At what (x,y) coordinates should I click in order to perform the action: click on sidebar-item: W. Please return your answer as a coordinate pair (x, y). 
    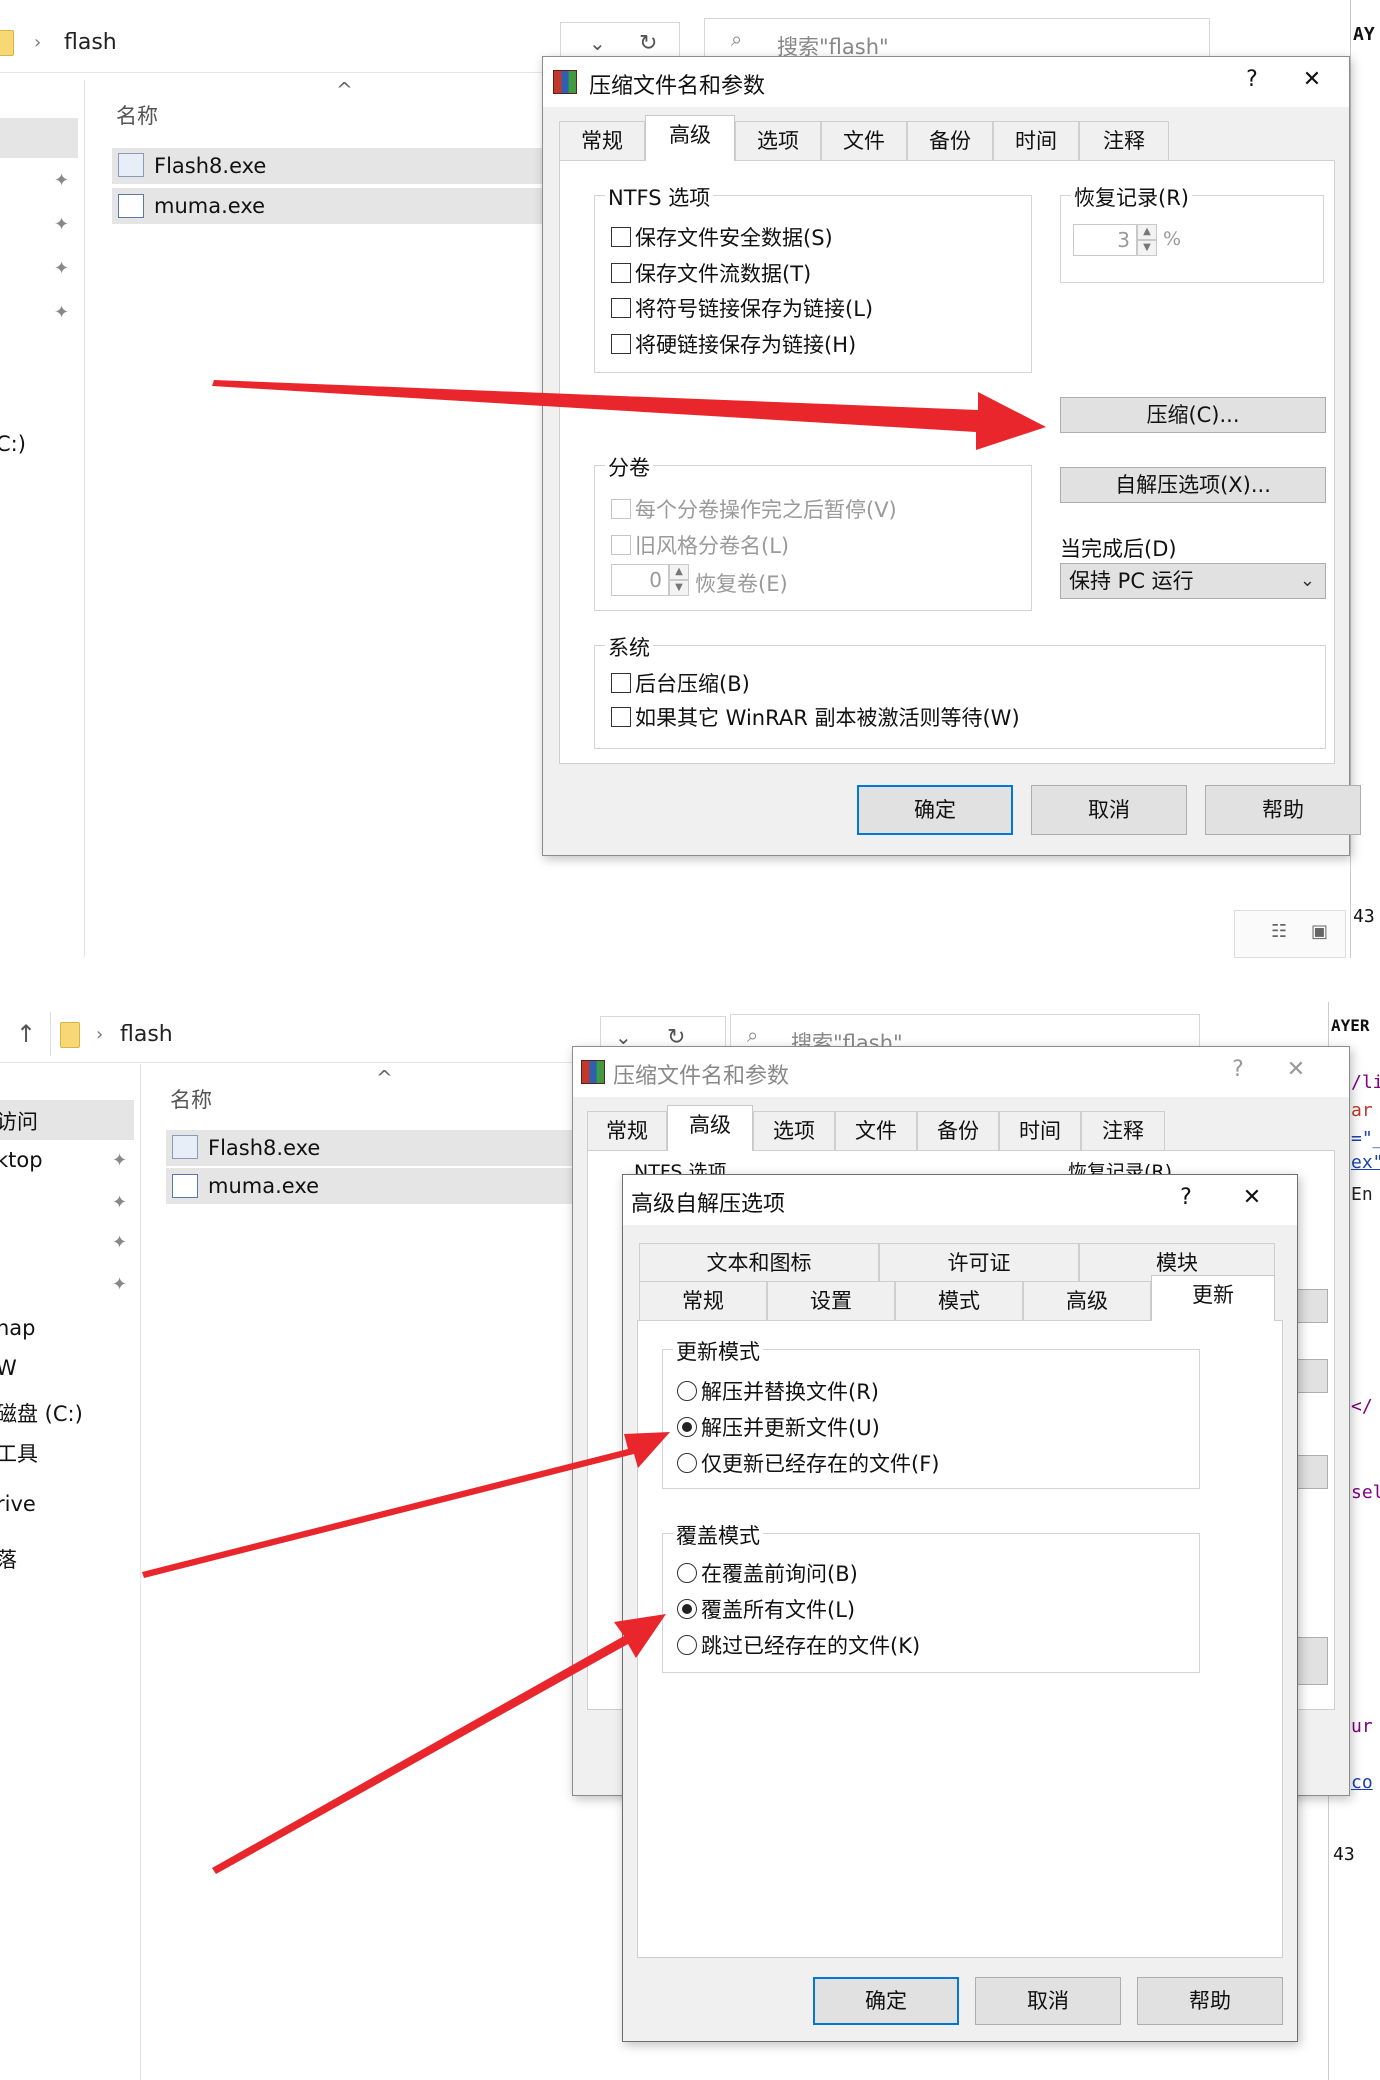
    Looking at the image, I should click on (8, 1368).